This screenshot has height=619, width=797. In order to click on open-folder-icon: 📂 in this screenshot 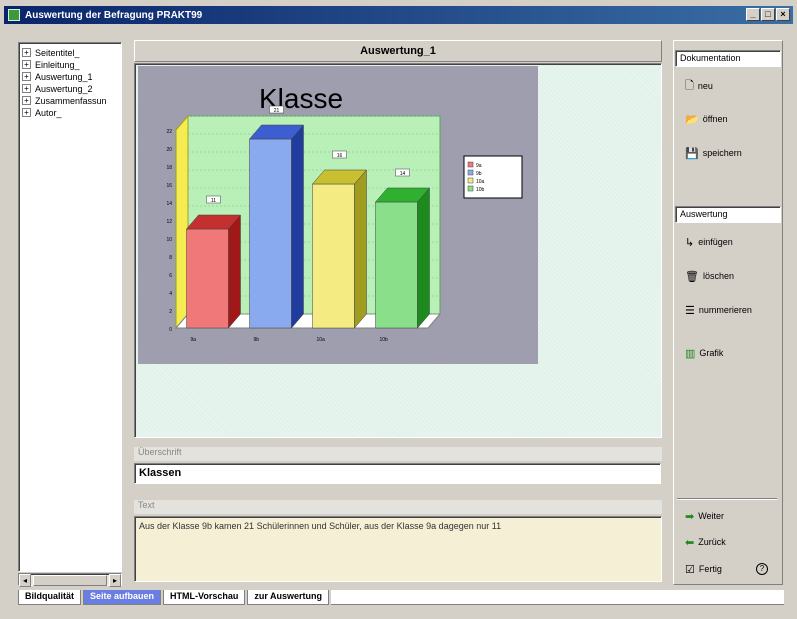, I will do `click(692, 119)`.